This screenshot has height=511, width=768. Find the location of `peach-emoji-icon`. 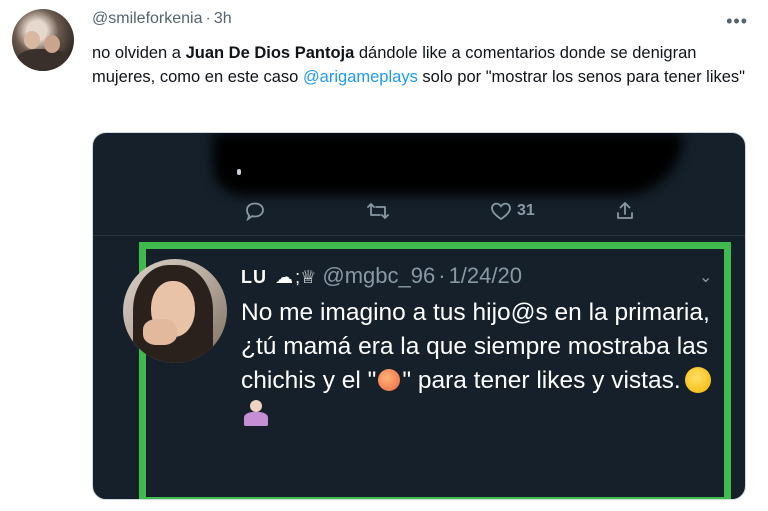

peach-emoji-icon is located at coordinates (389, 380).